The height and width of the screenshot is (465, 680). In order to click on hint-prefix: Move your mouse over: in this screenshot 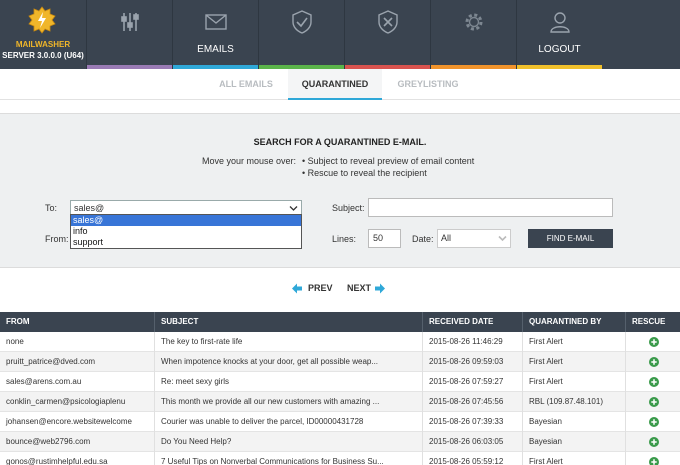, I will do `click(249, 161)`.